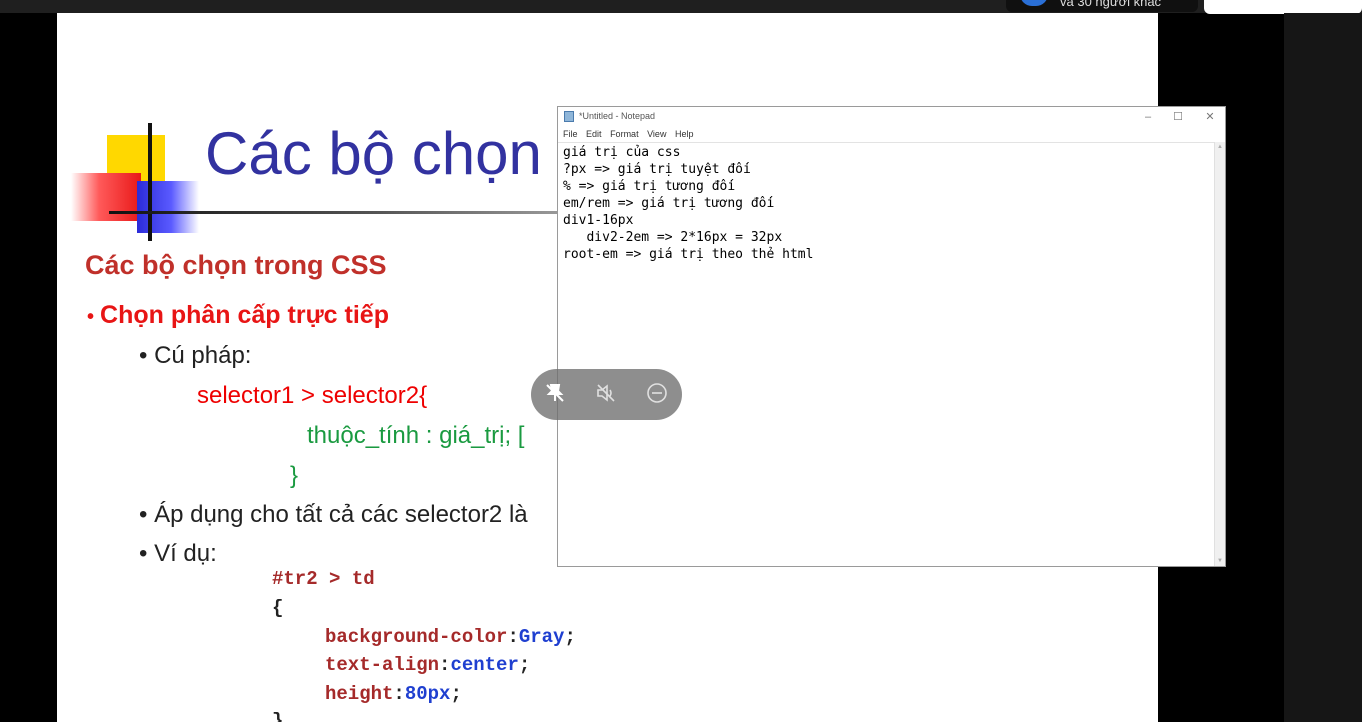 The image size is (1362, 722). What do you see at coordinates (656, 134) in the screenshot?
I see `menu-view: View` at bounding box center [656, 134].